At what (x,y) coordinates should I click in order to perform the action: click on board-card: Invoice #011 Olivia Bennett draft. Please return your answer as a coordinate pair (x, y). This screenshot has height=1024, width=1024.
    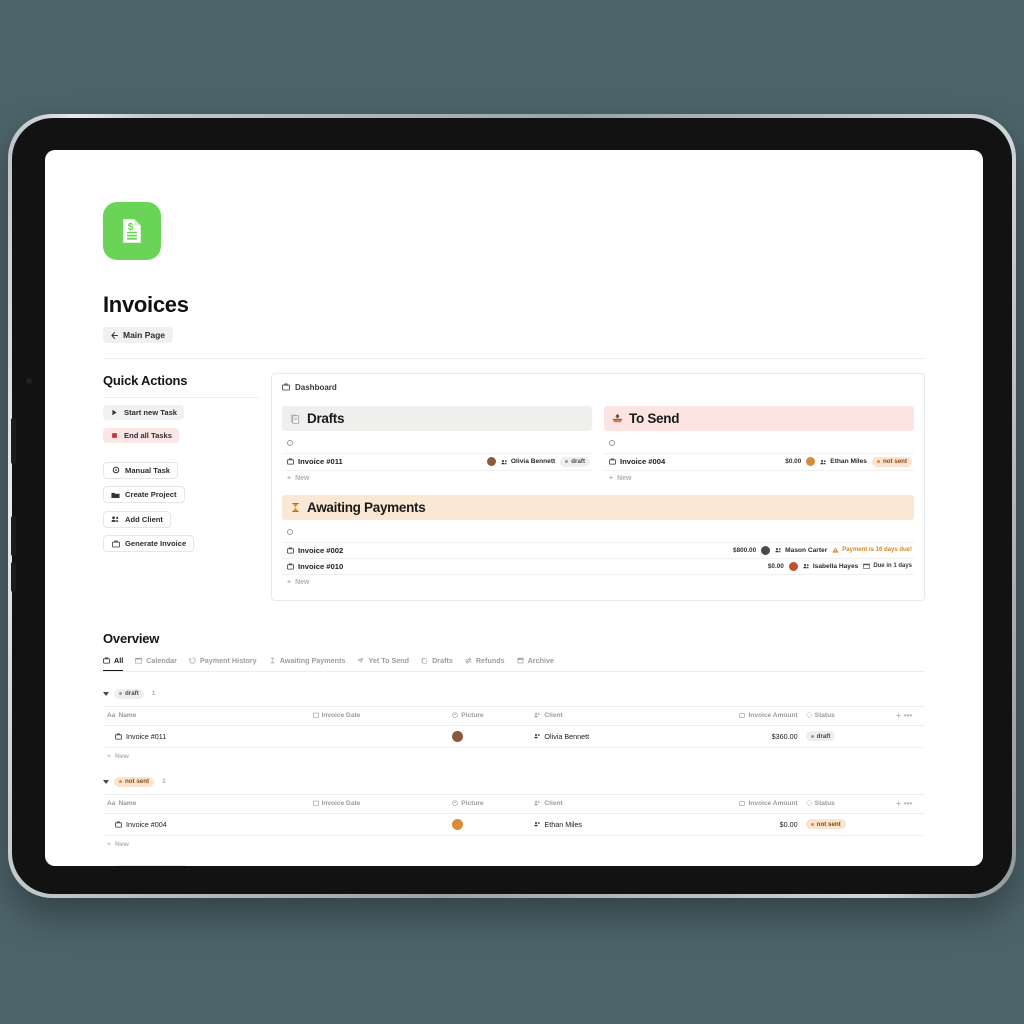
    Looking at the image, I should click on (437, 461).